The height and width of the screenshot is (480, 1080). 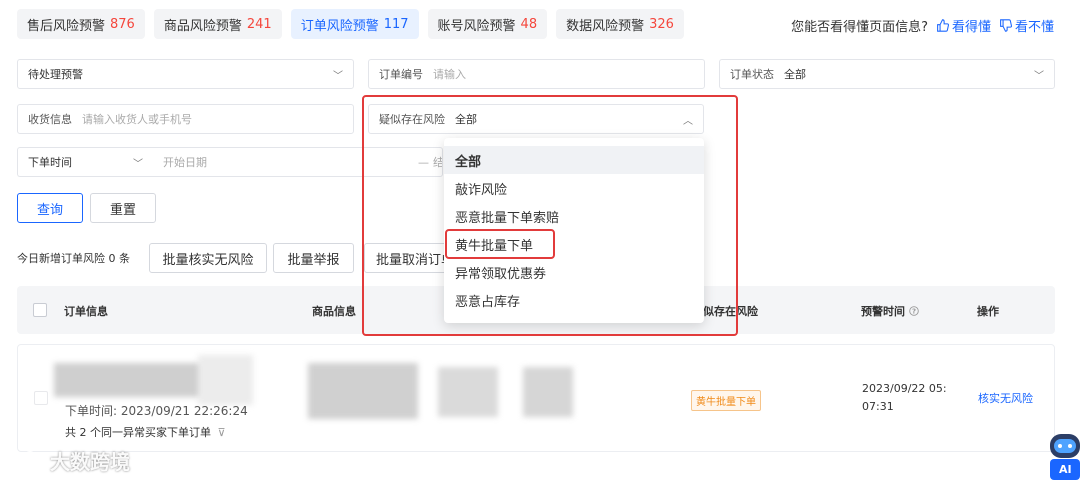 I want to click on alert-time-line1: 2023/09/22 05:, so click(x=904, y=388).